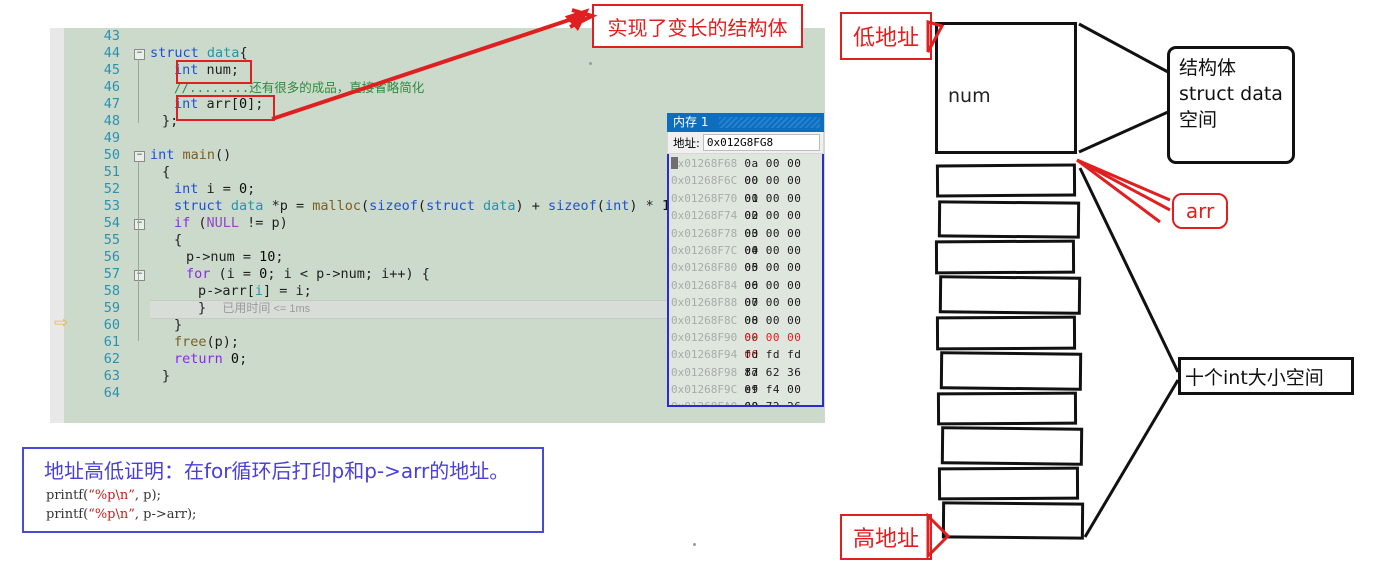 This screenshot has height=572, width=1400. What do you see at coordinates (425, 68) in the screenshot?
I see `arrow-struct-annotation` at bounding box center [425, 68].